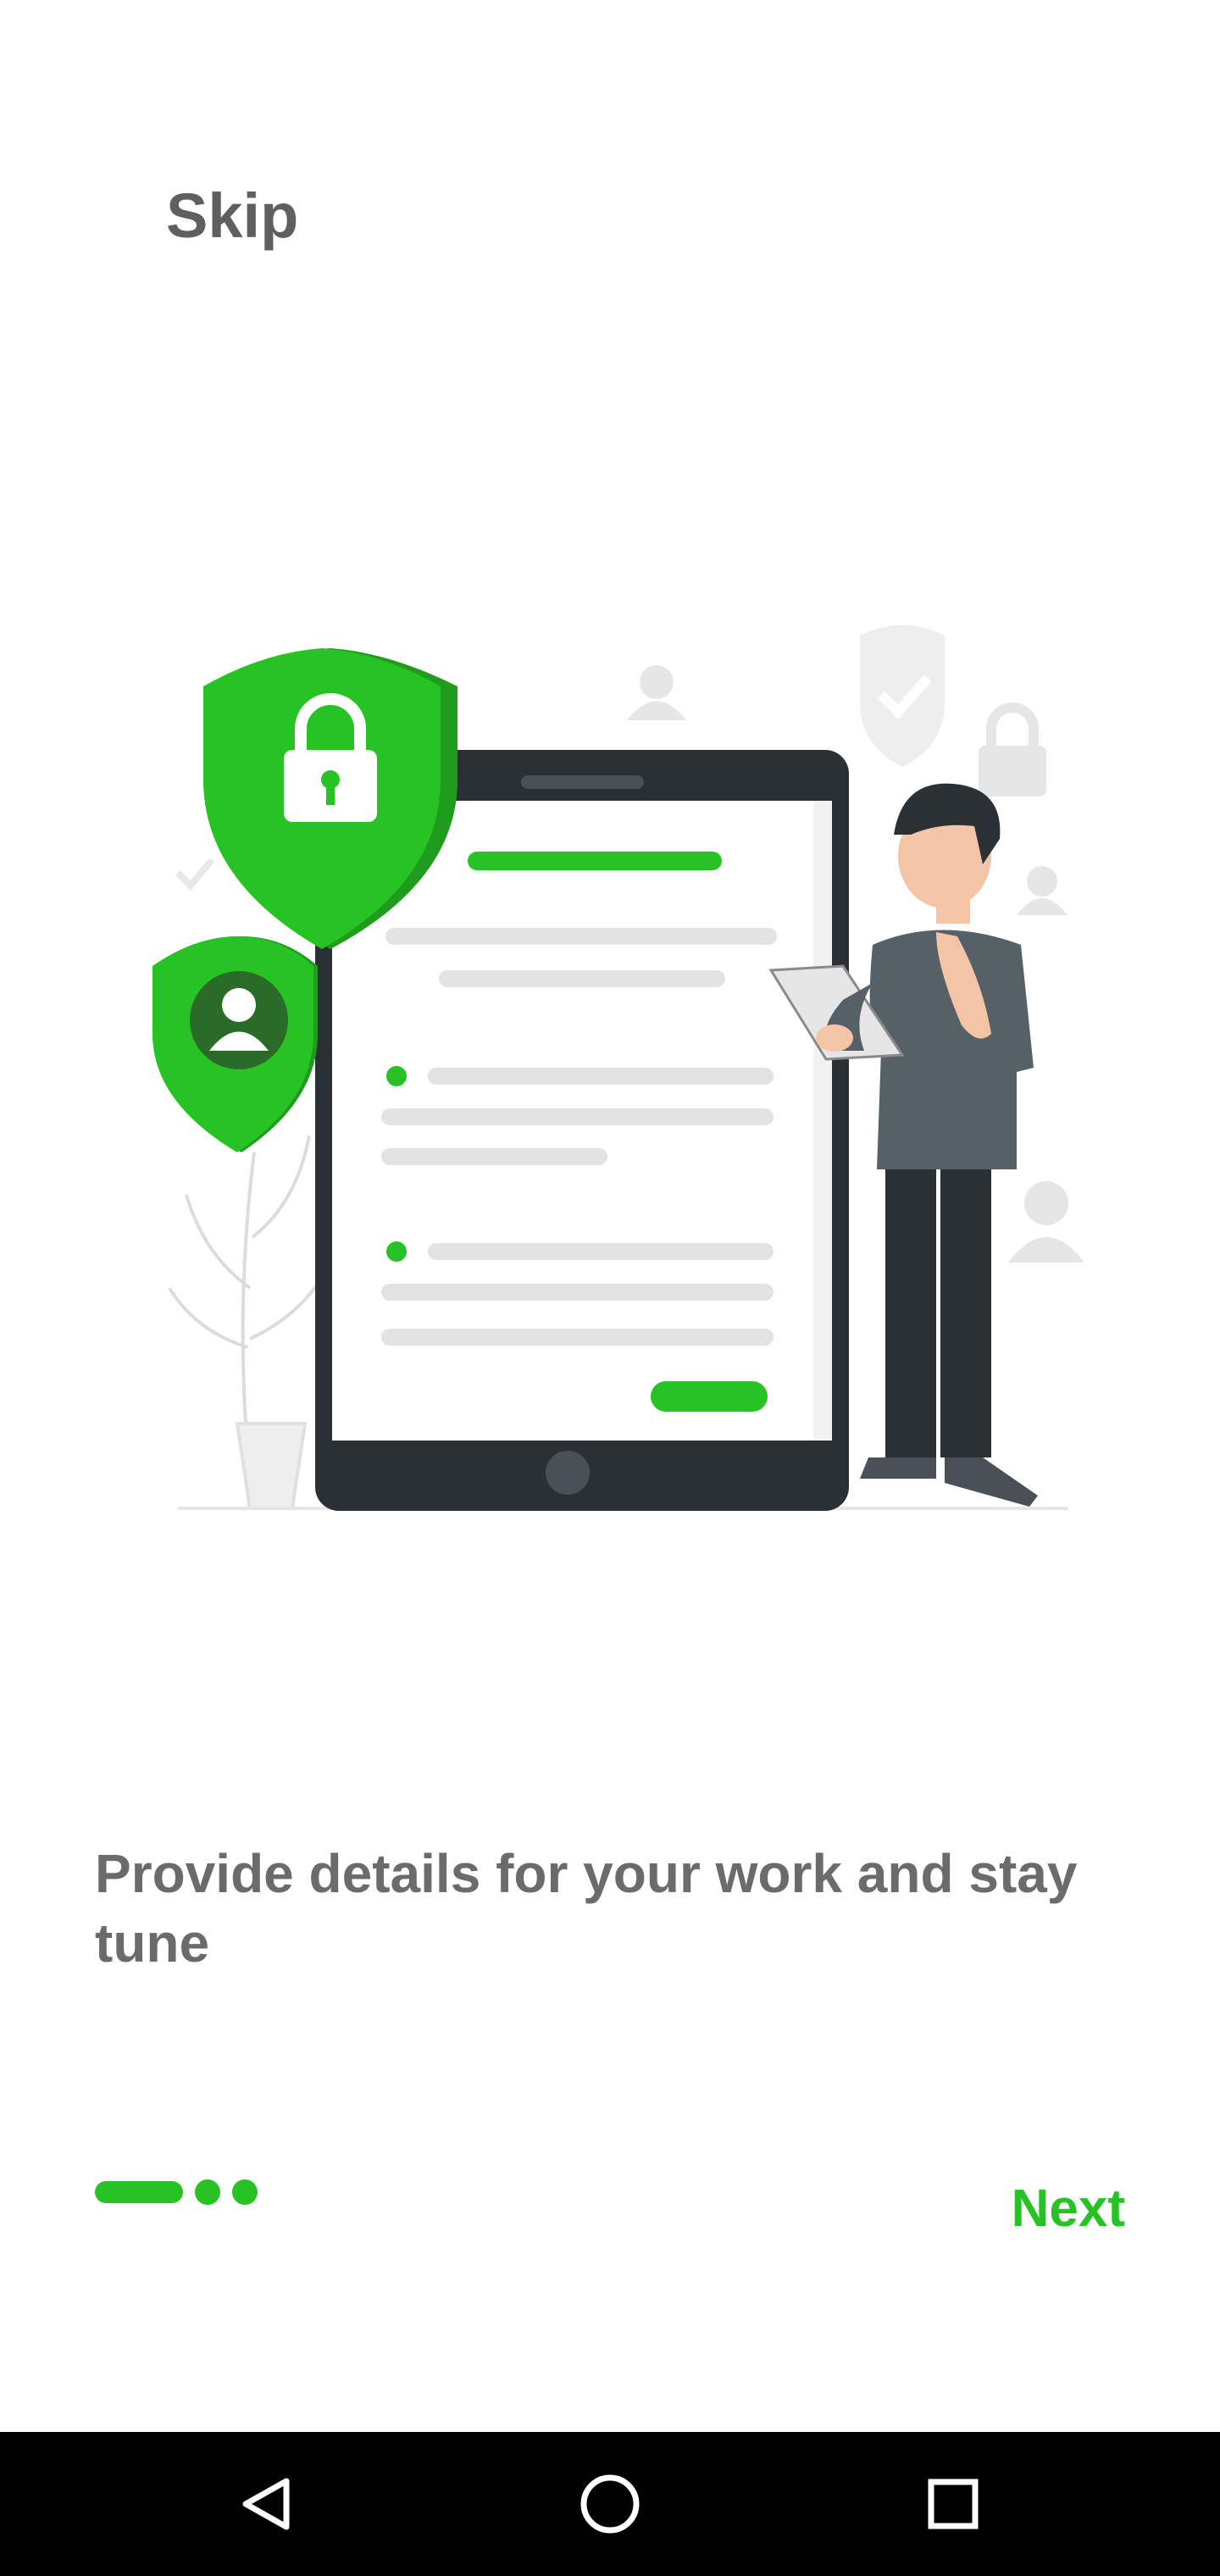 The width and height of the screenshot is (1220, 2576). I want to click on background-lock-icon, so click(1012, 749).